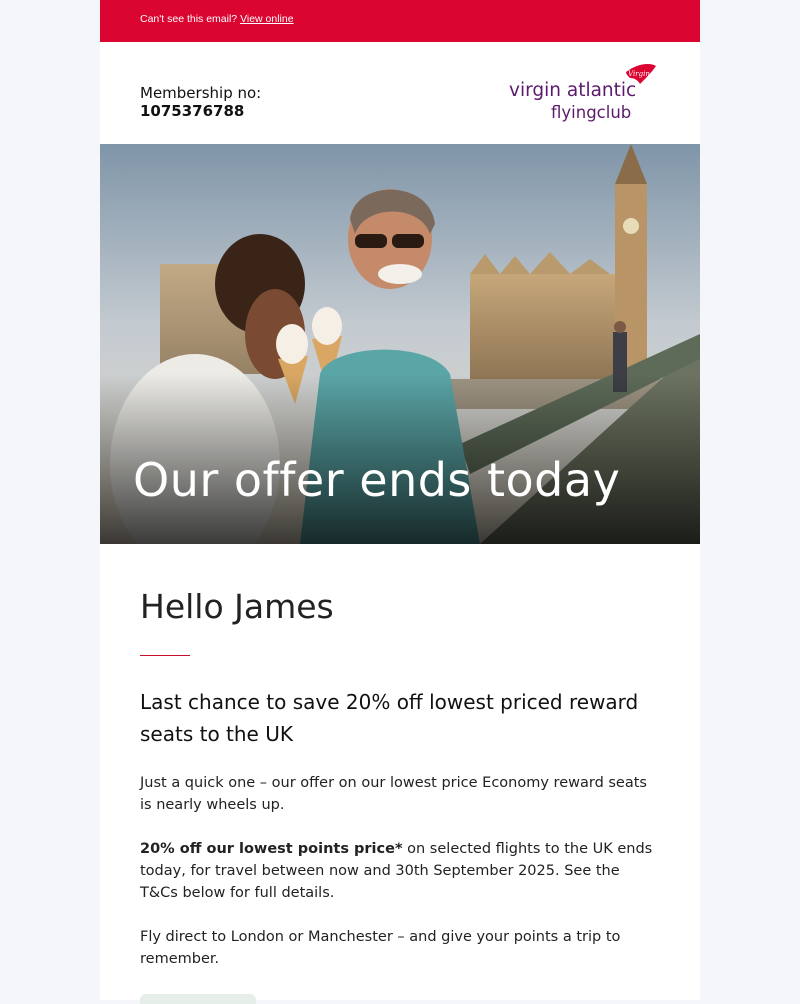 The image size is (800, 1004). I want to click on virgin-atlantic-flyingclub-logo: Virgin virgin atlantic flyingclub, so click(583, 93).